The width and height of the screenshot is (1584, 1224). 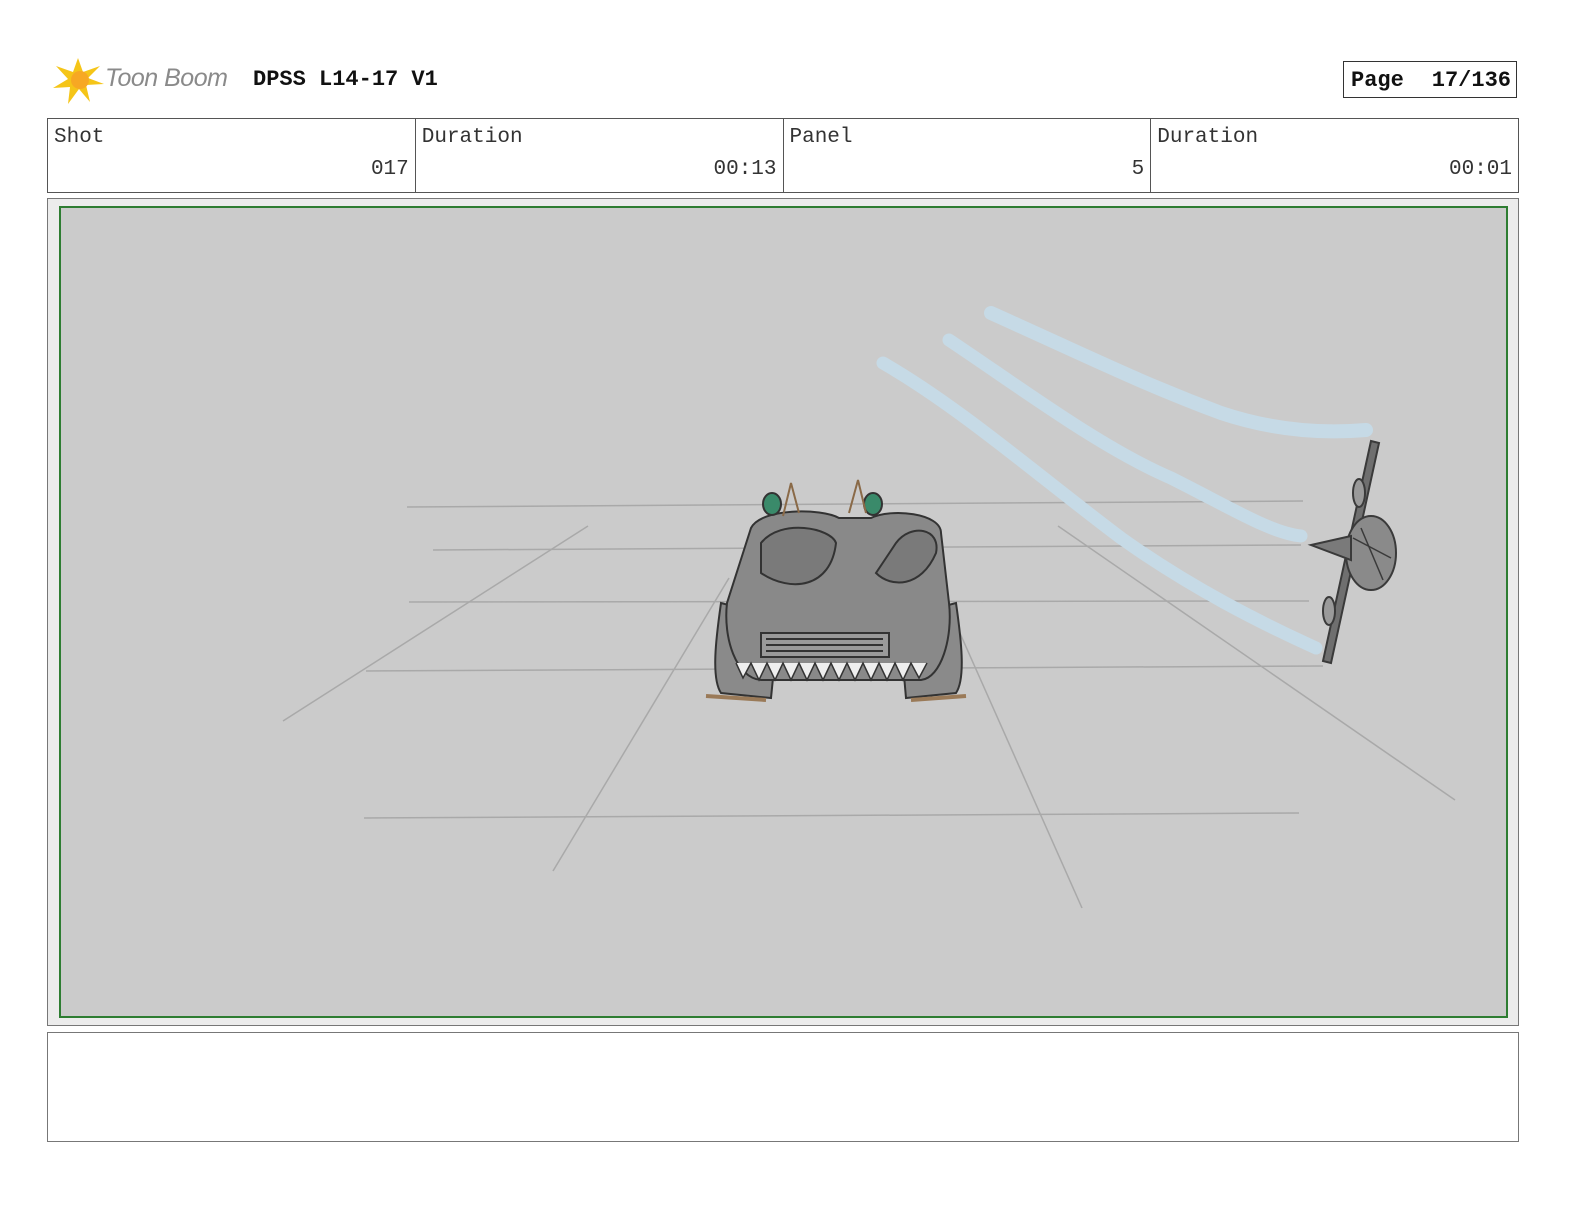 I want to click on logo-text: Toon Boom, so click(x=166, y=78).